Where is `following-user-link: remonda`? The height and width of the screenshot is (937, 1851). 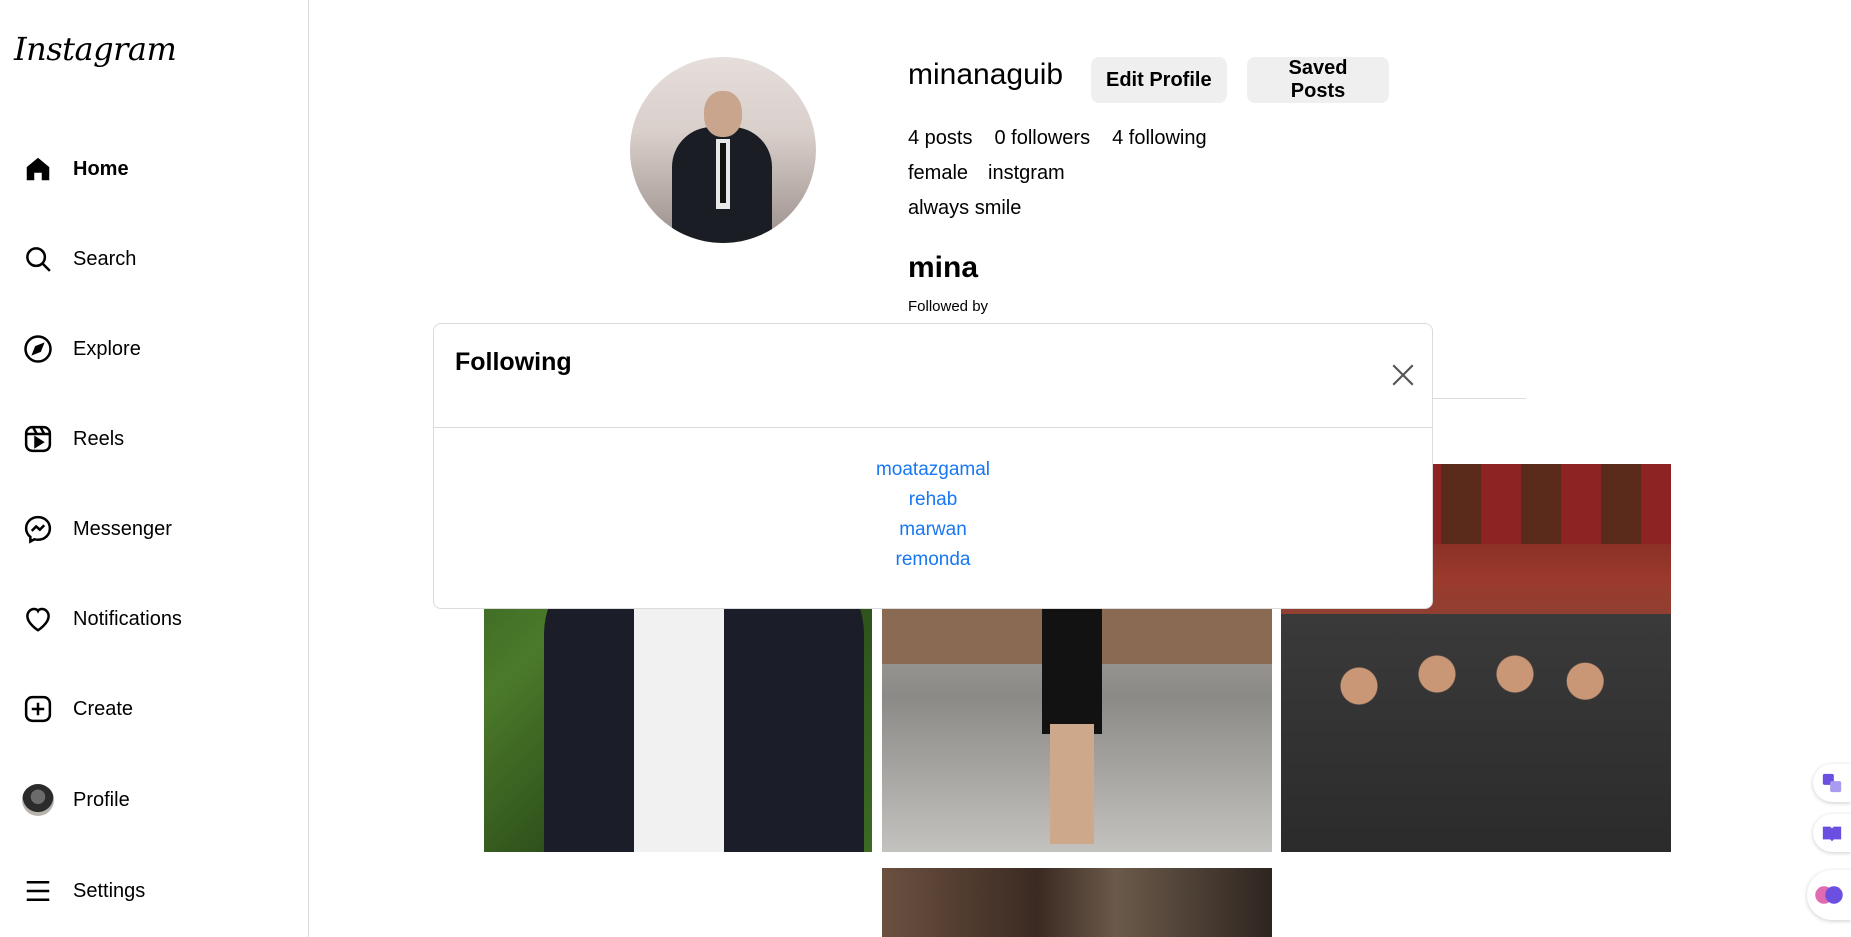
following-user-link: remonda is located at coordinates (933, 560).